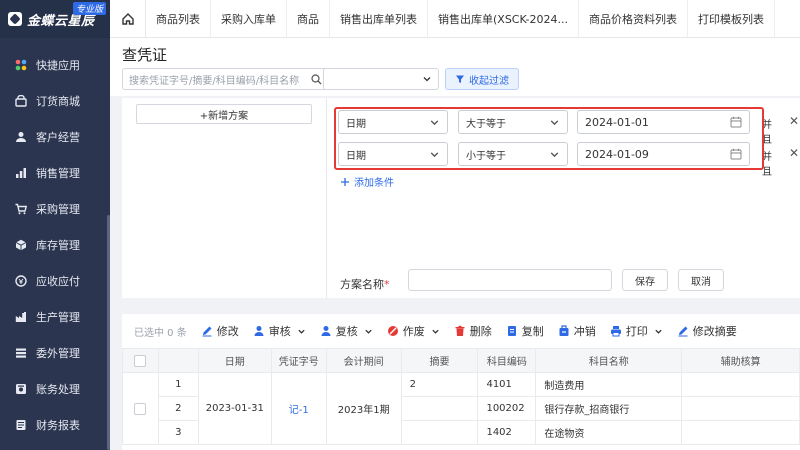 This screenshot has width=800, height=450. I want to click on scheme-name-input, so click(510, 280).